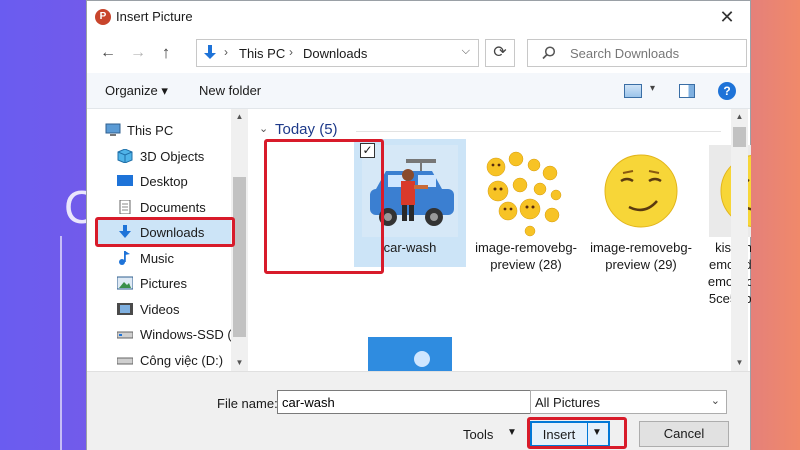 The width and height of the screenshot is (800, 450). What do you see at coordinates (727, 17) in the screenshot?
I see `close-button: ✕` at bounding box center [727, 17].